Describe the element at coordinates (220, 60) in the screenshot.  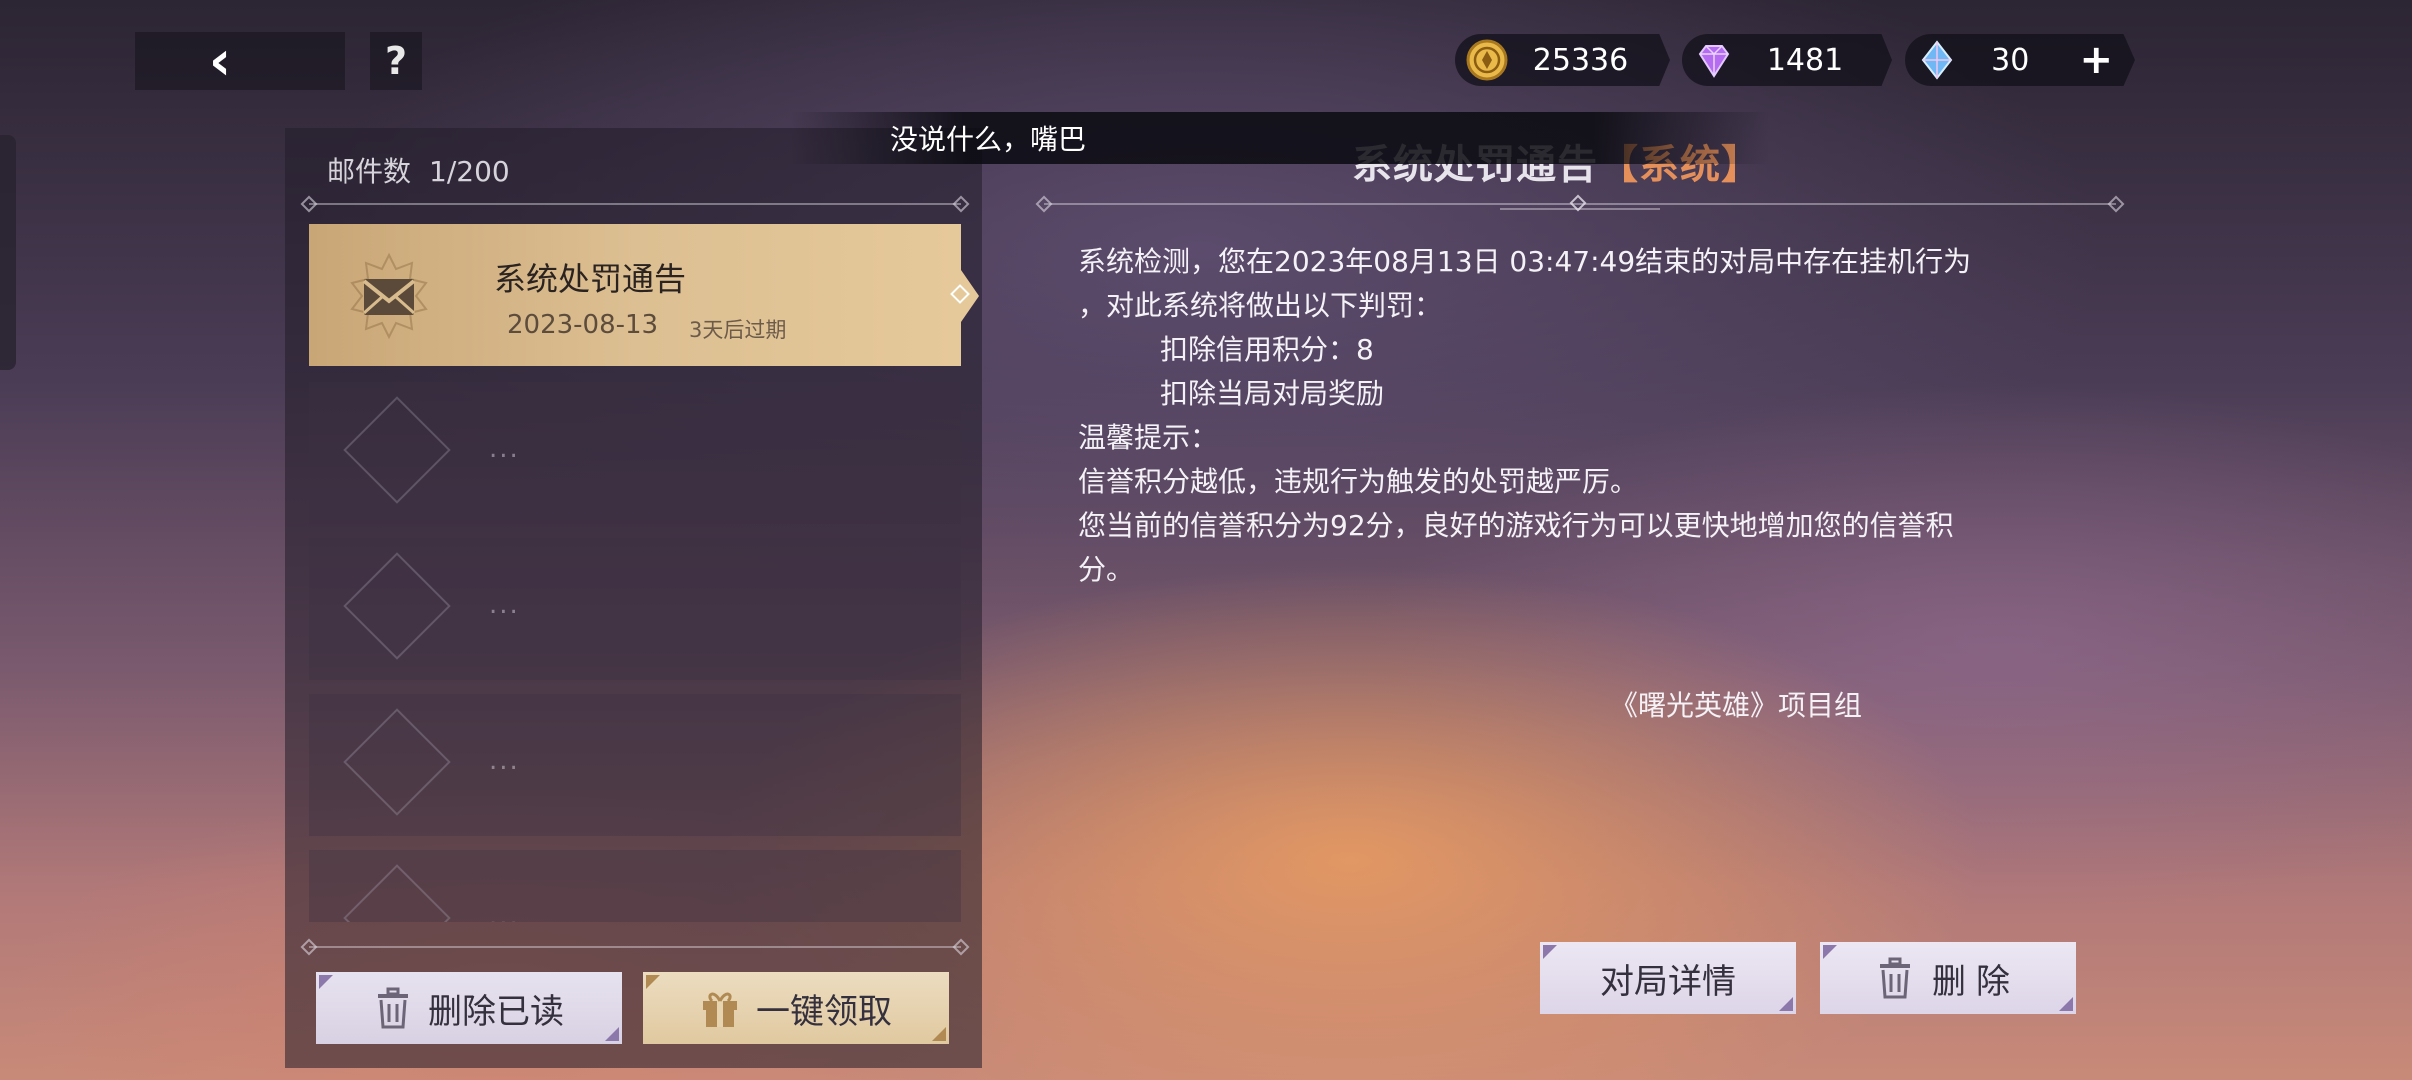
I see `chevron-left-icon: ‹` at that location.